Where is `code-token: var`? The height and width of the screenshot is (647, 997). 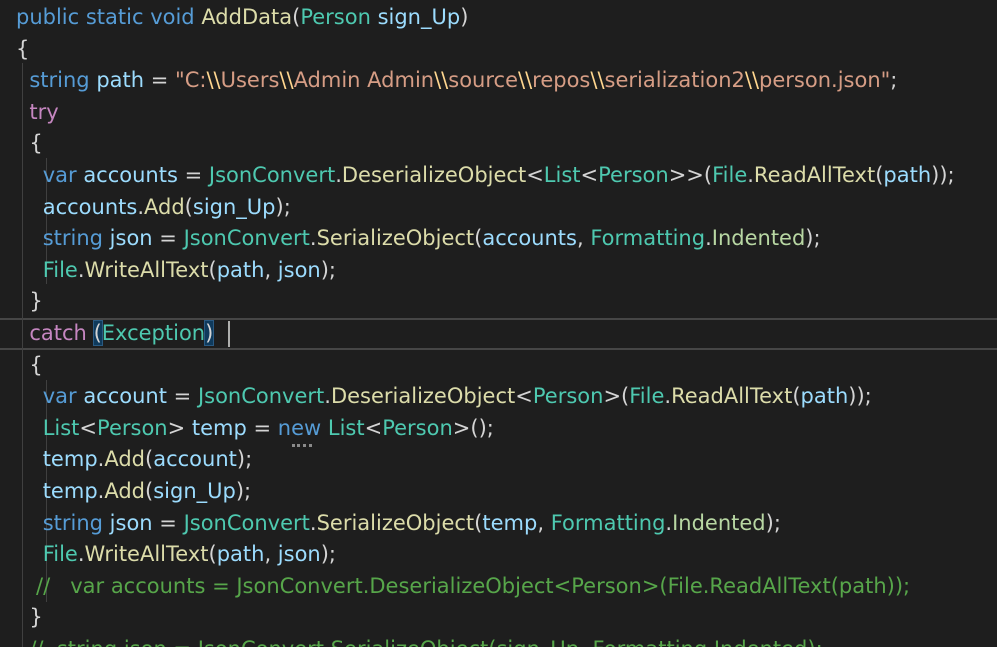
code-token: var is located at coordinates (59, 396).